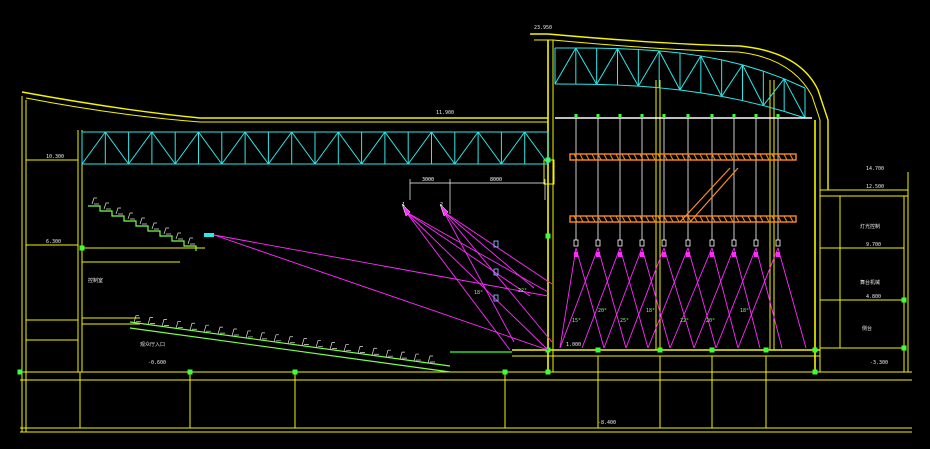 Image resolution: width=930 pixels, height=449 pixels. I want to click on level-roof-hall: 11.900, so click(445, 113).